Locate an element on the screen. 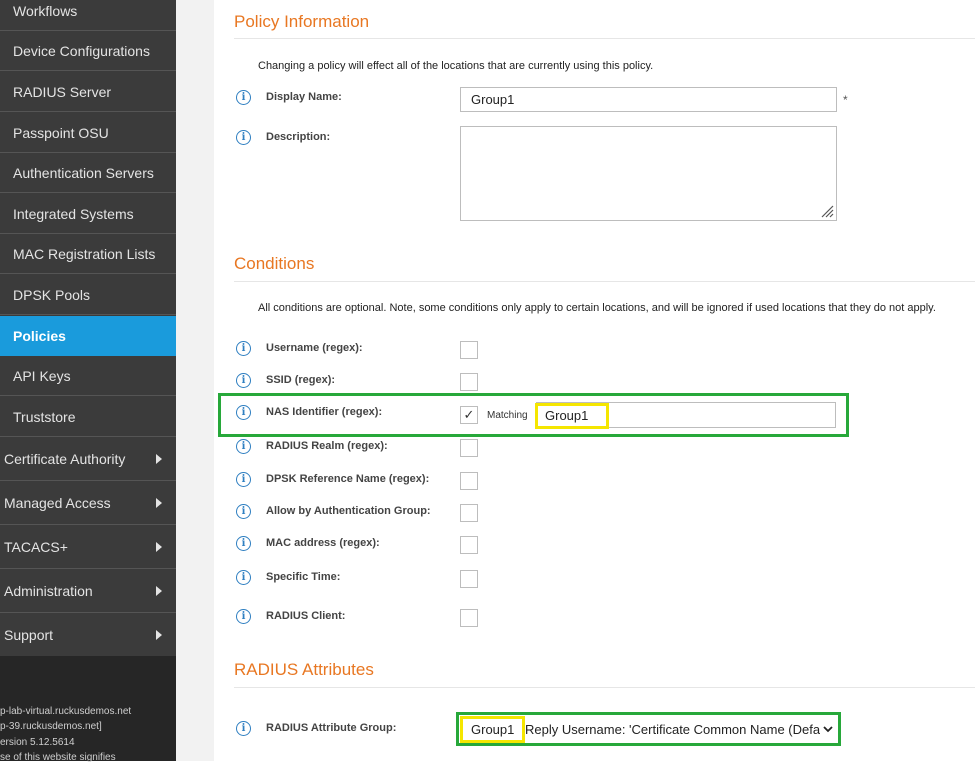 The image size is (975, 763). sidebar-item-integrated-systems: Integrated Systems is located at coordinates (88, 214).